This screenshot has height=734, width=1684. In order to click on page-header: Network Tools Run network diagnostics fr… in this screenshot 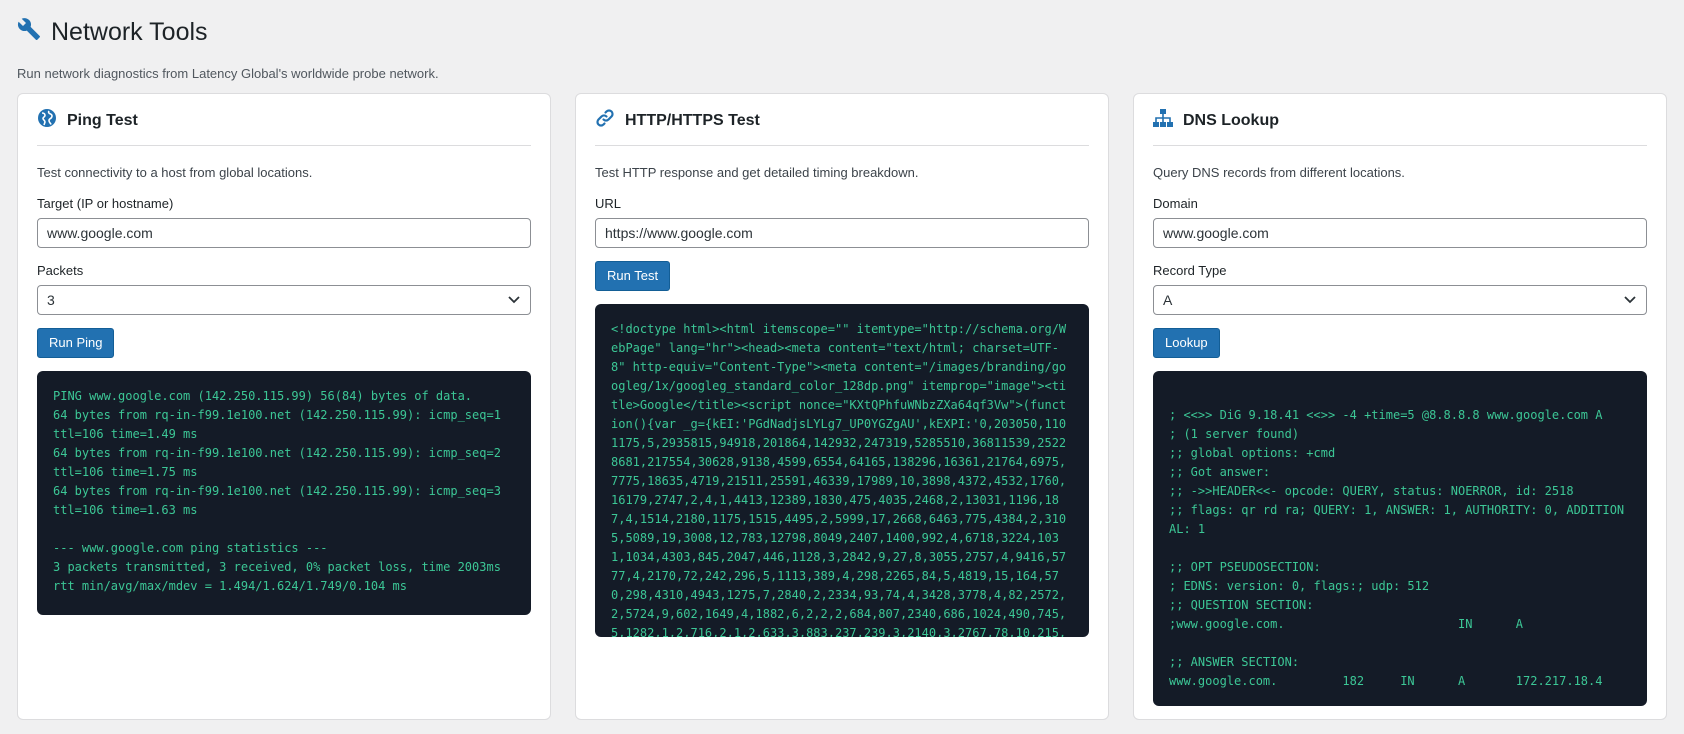, I will do `click(228, 48)`.